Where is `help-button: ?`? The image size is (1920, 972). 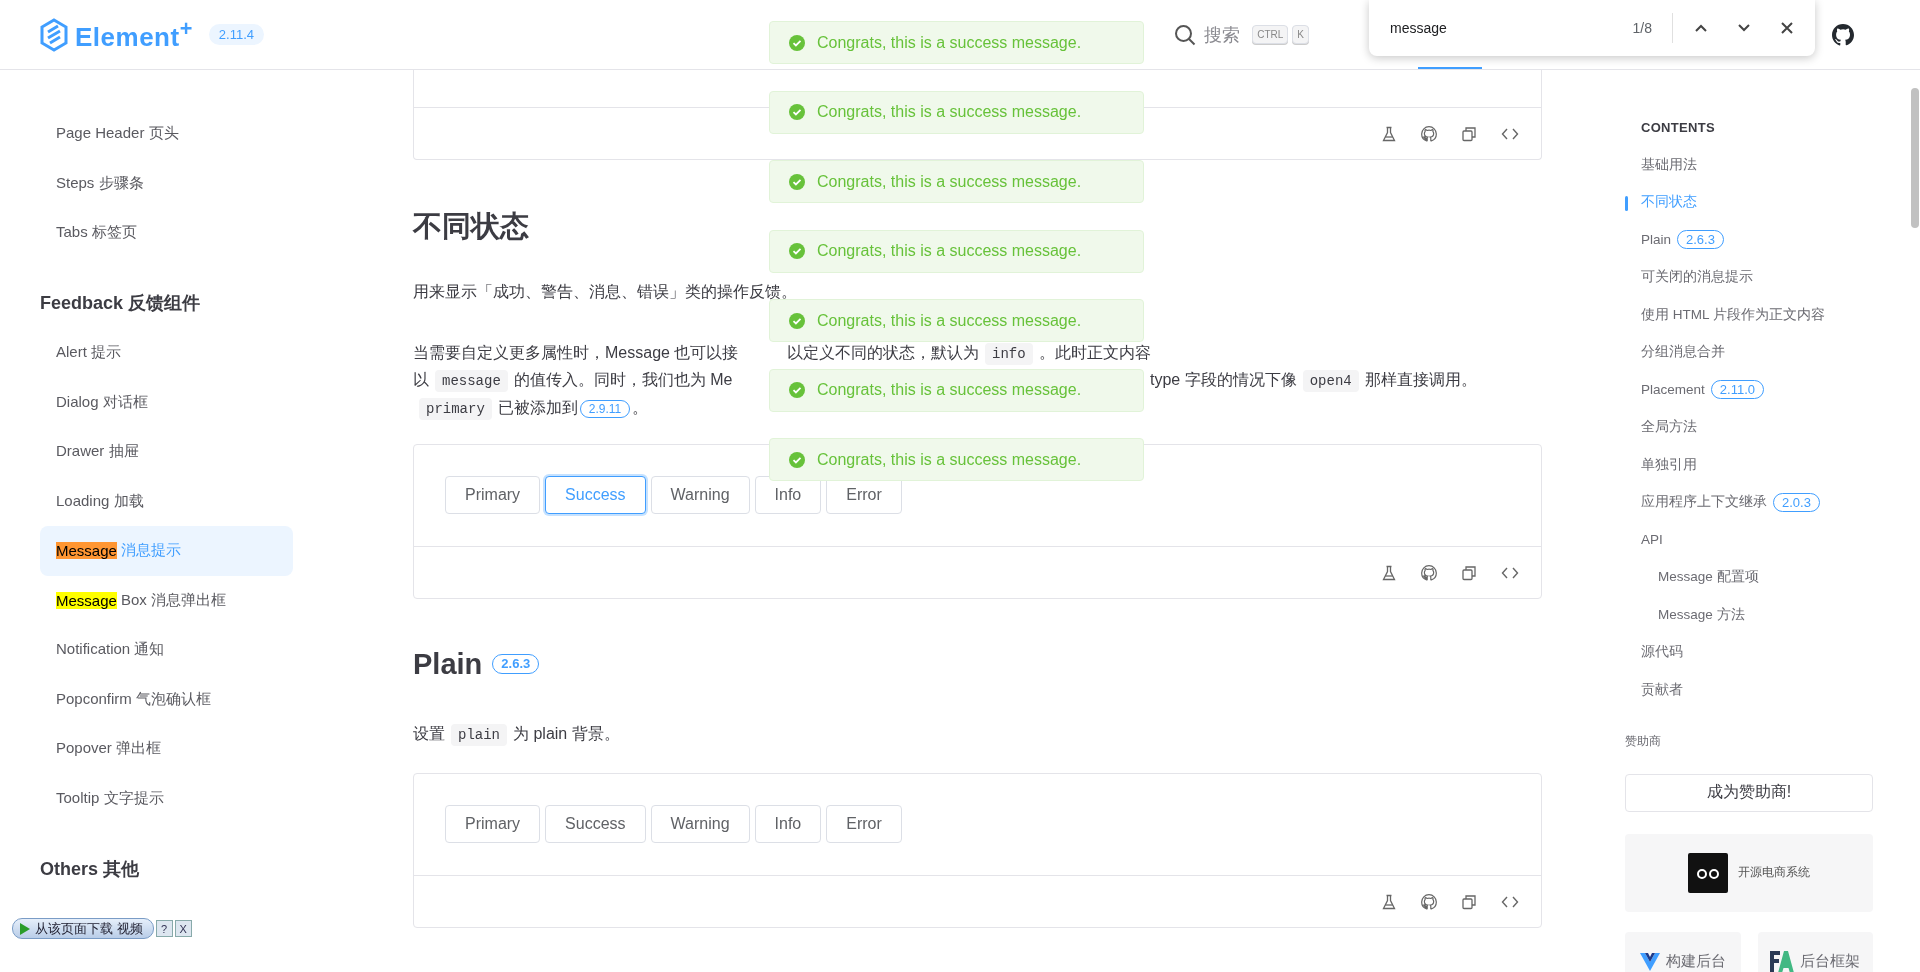 help-button: ? is located at coordinates (164, 928).